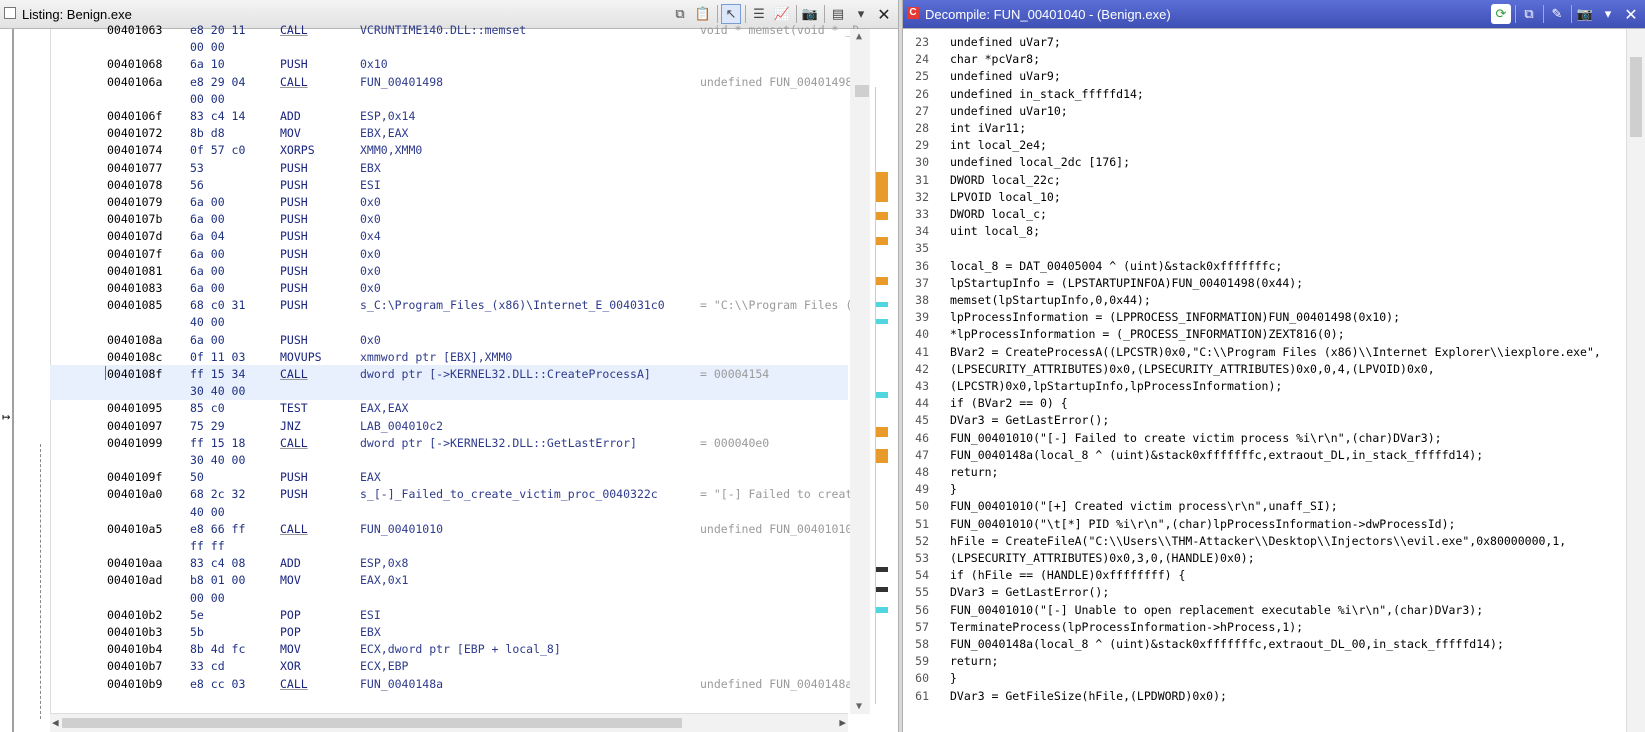 The image size is (1645, 732). I want to click on code-text: int iVar11;, so click(988, 128).